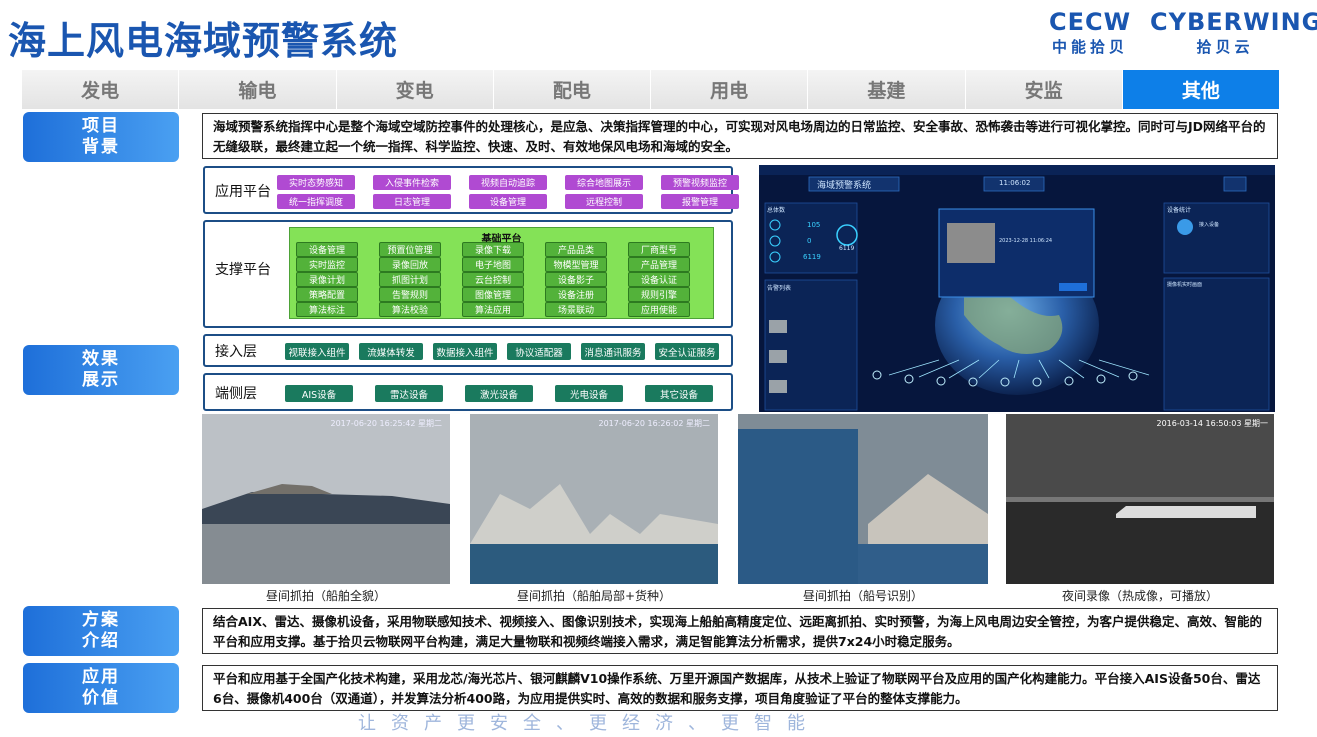 This screenshot has height=737, width=1317. I want to click on effect-label-text: 效果展示, so click(101, 369).